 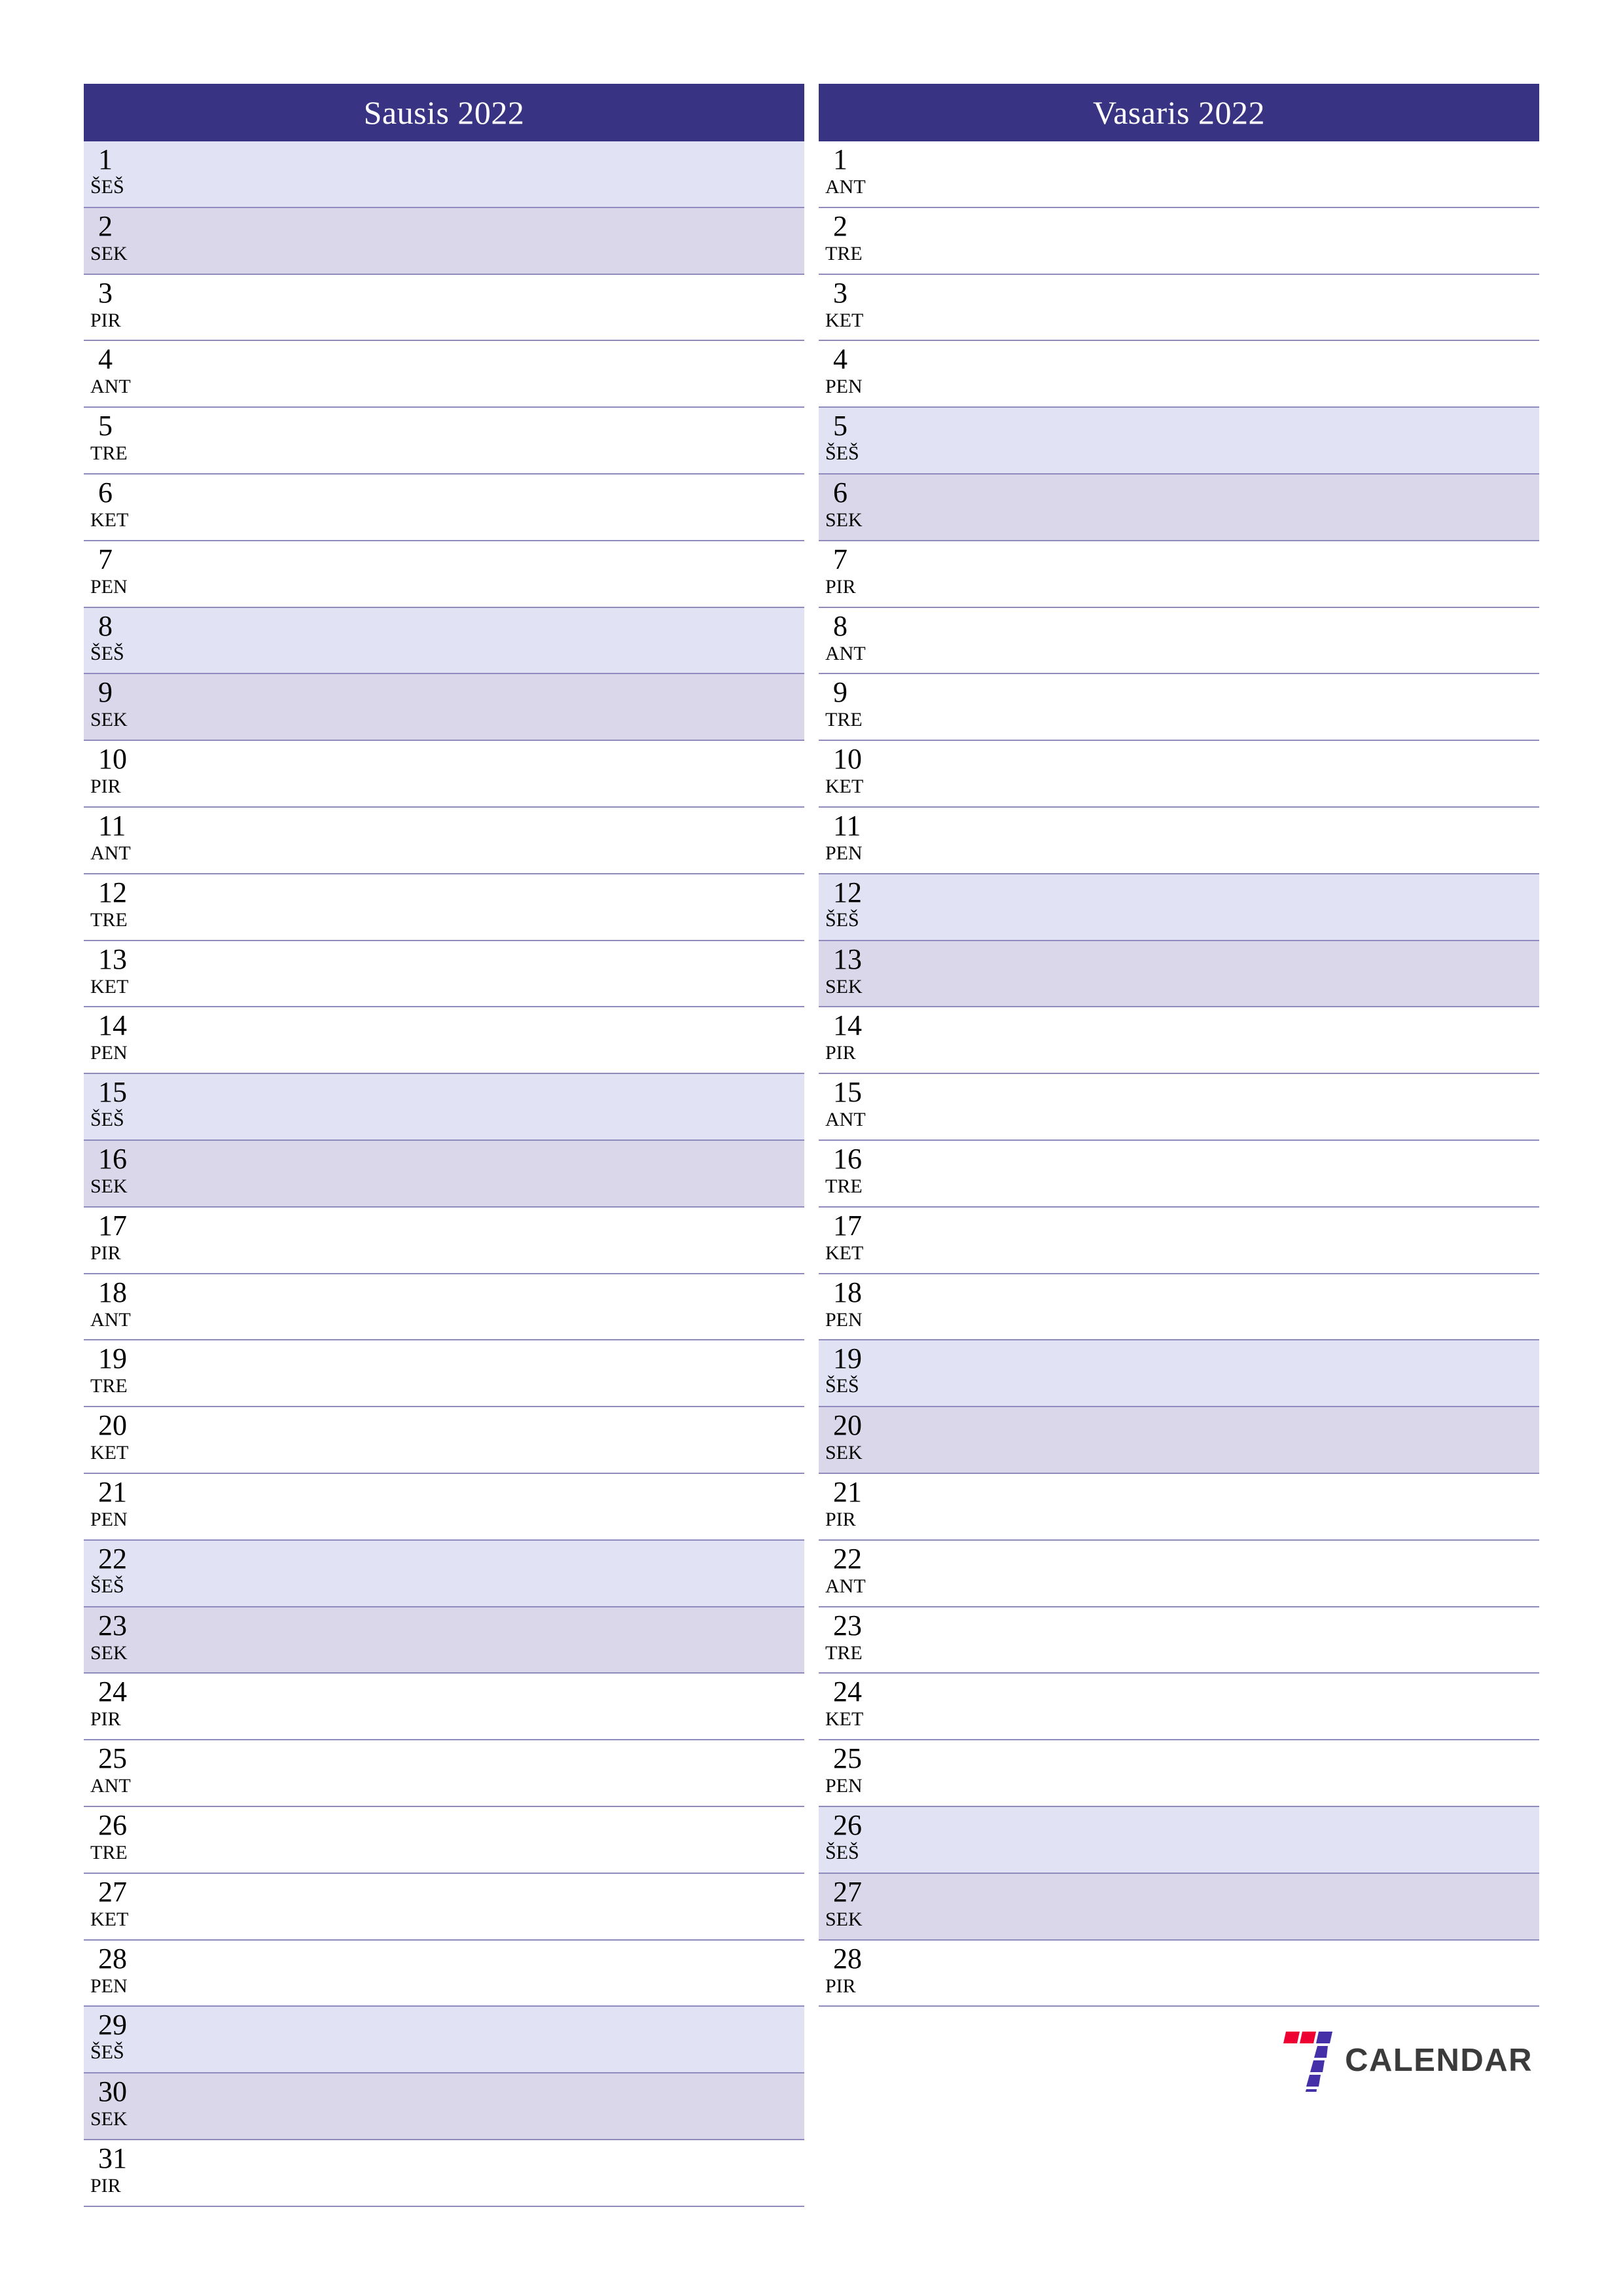 I want to click on day-row: 16 SEK, so click(x=444, y=1174).